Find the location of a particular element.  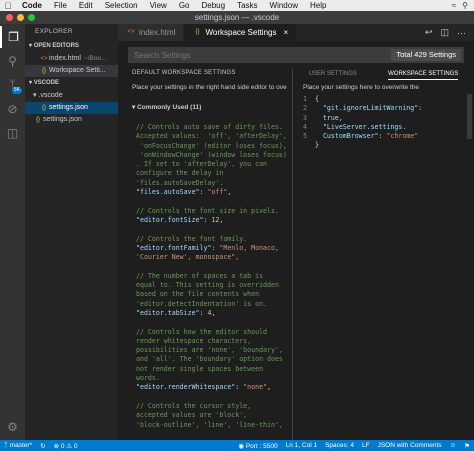

split-editor-icon: ◫ is located at coordinates (444, 32).